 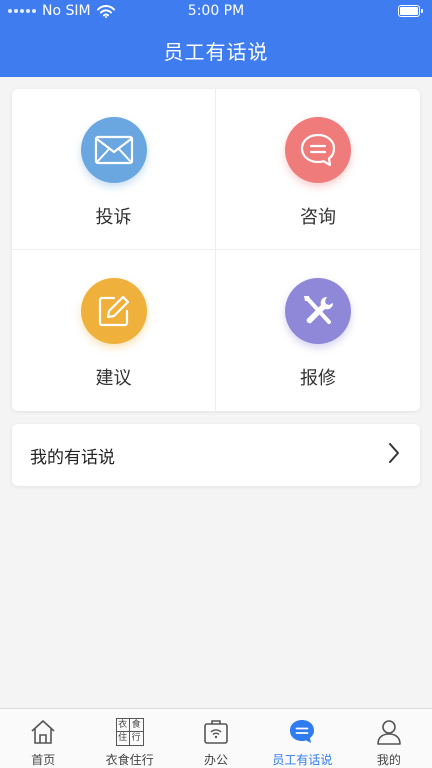 I want to click on tab-life: 衣 食 住 行 衣食住行, so click(x=129, y=738).